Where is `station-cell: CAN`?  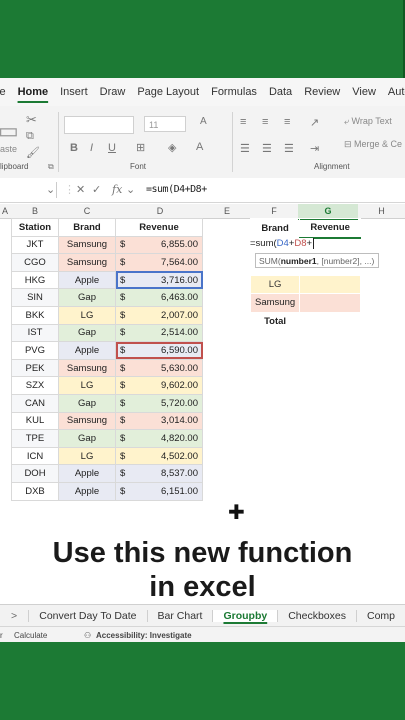
station-cell: CAN is located at coordinates (35, 403).